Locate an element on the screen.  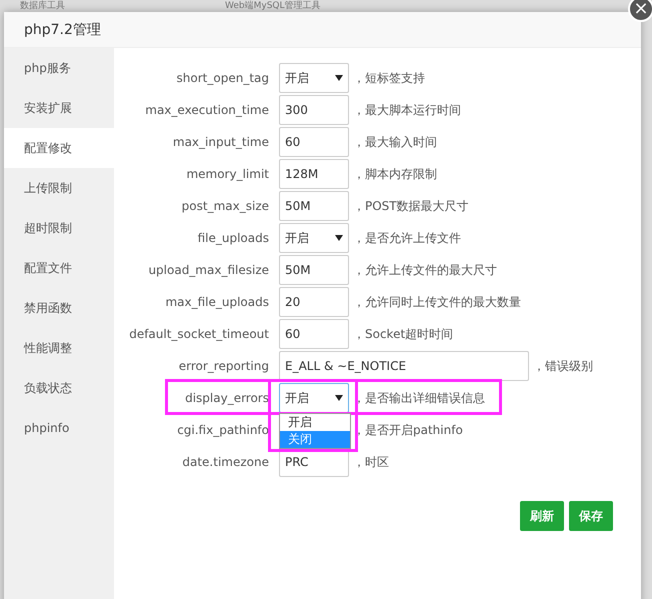
sidebar-item: phpinfo is located at coordinates (59, 428).